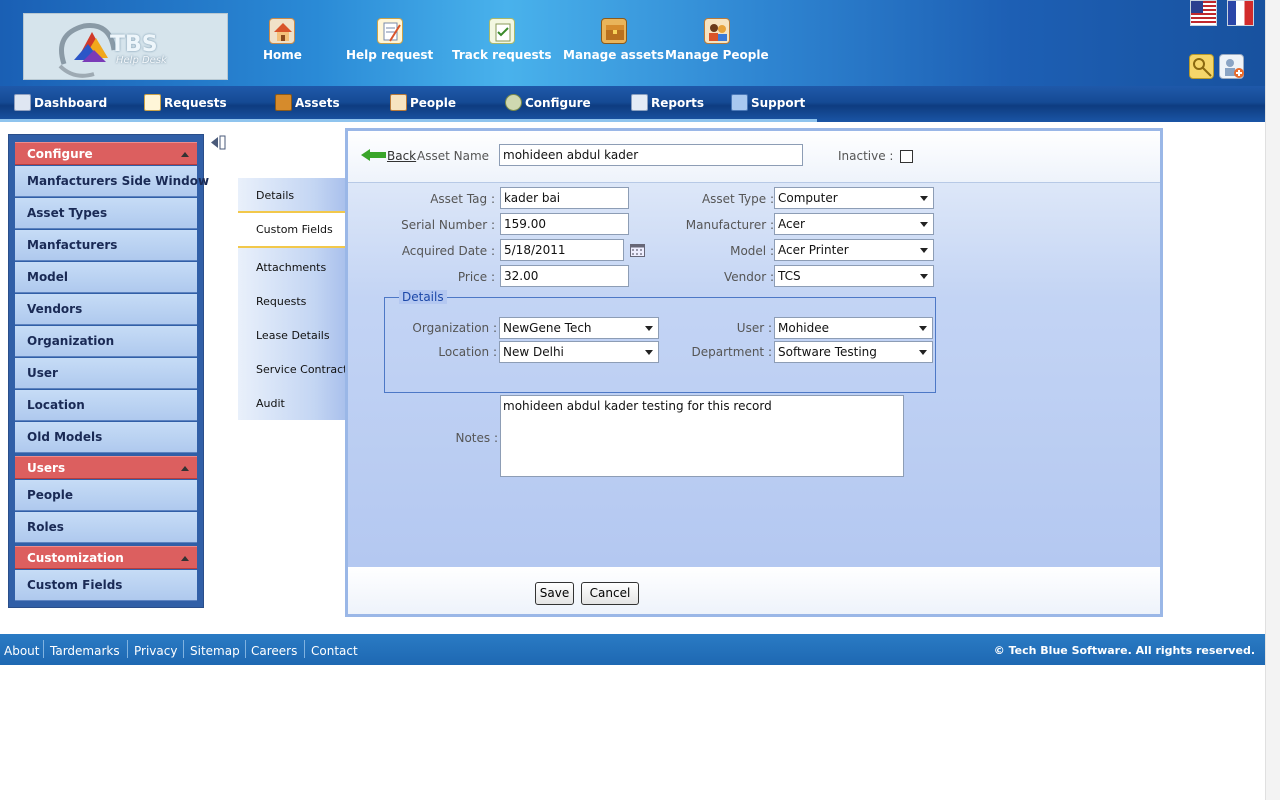 This screenshot has height=800, width=1280. I want to click on topnav-manage-assets-label: Manage assets, so click(613, 55).